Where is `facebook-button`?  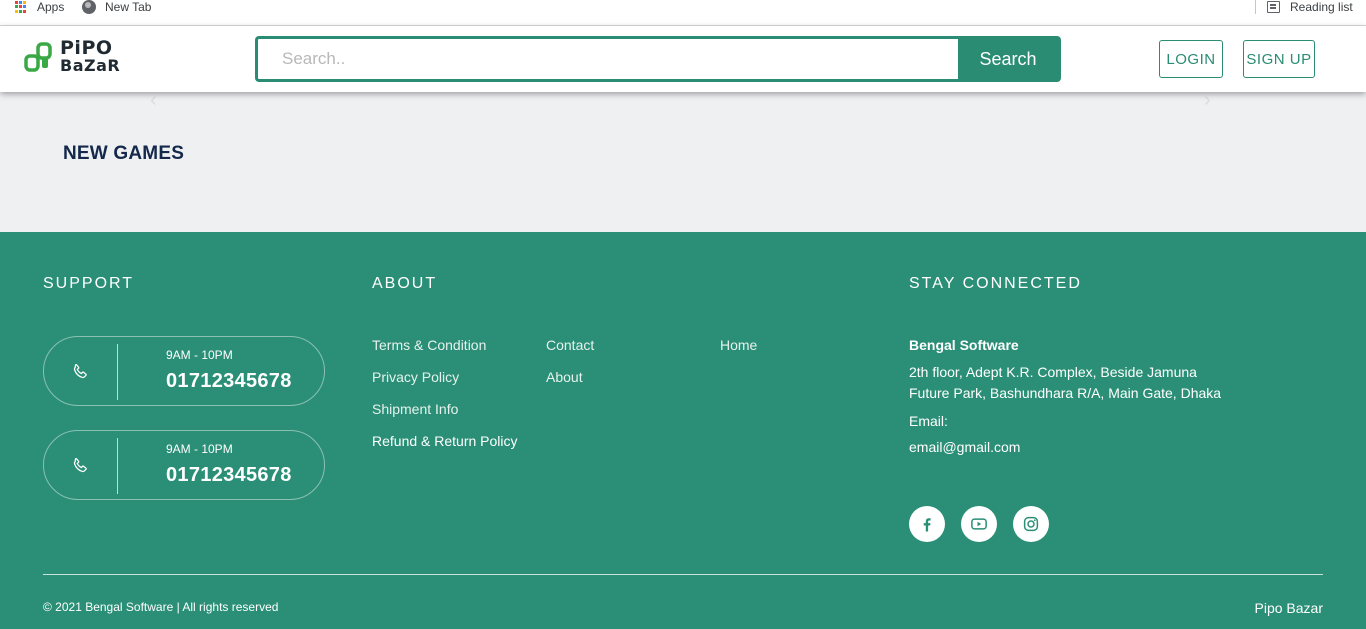
facebook-button is located at coordinates (927, 524).